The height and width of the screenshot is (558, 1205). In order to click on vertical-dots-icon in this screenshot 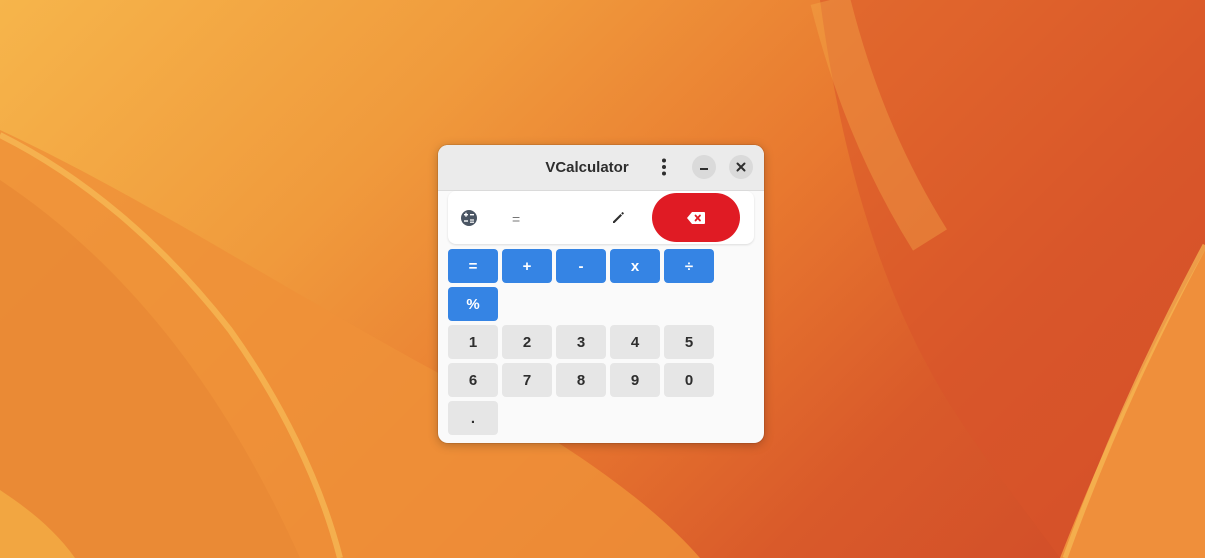, I will do `click(664, 167)`.